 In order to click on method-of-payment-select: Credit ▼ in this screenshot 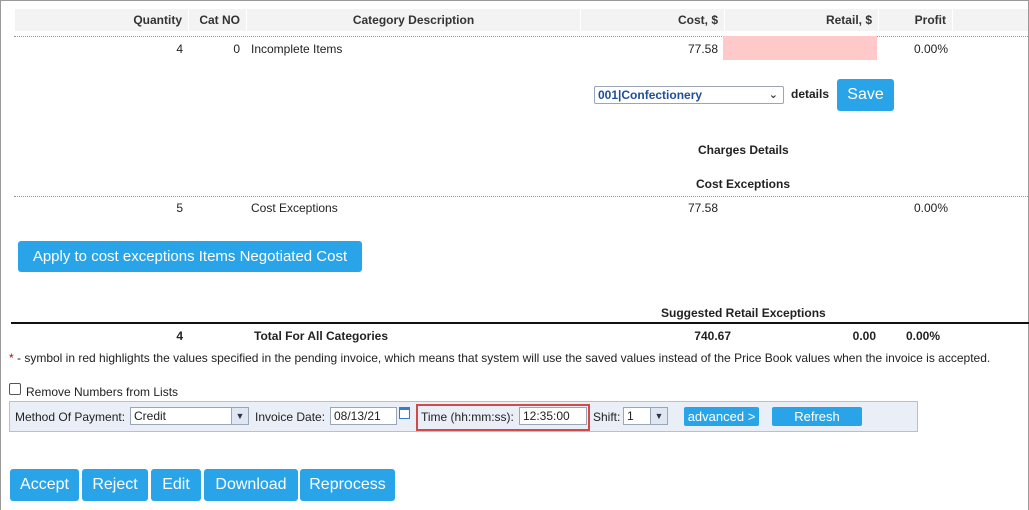, I will do `click(189, 416)`.